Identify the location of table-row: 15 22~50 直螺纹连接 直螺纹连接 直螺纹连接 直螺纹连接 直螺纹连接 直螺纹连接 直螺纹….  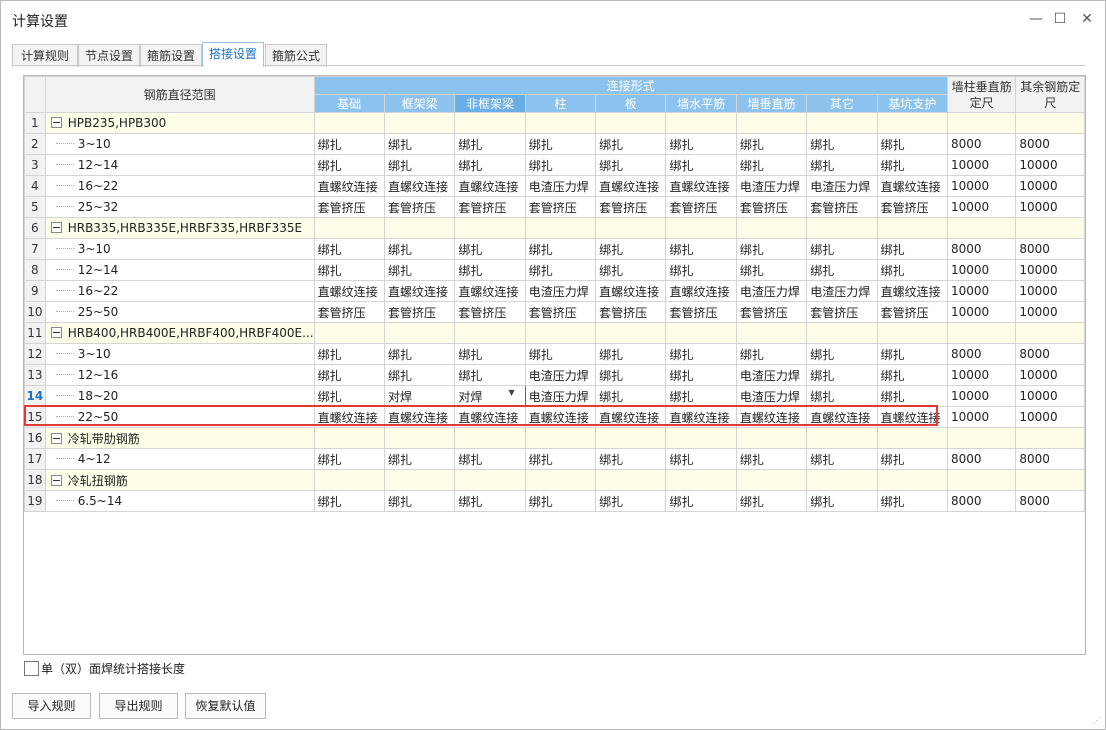
(554, 417).